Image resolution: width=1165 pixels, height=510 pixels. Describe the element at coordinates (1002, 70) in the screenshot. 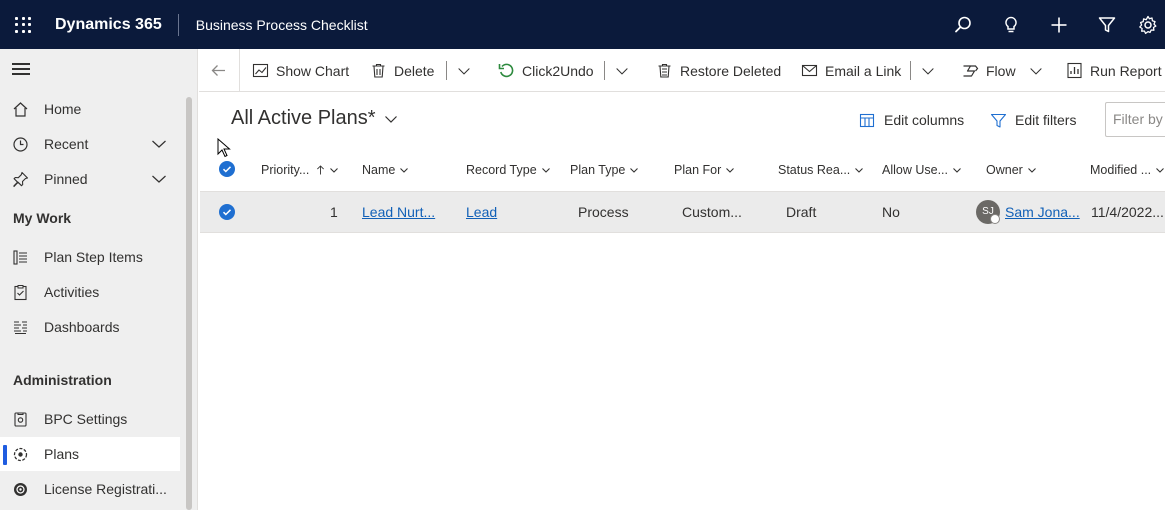

I see `flow-button: Flow` at that location.